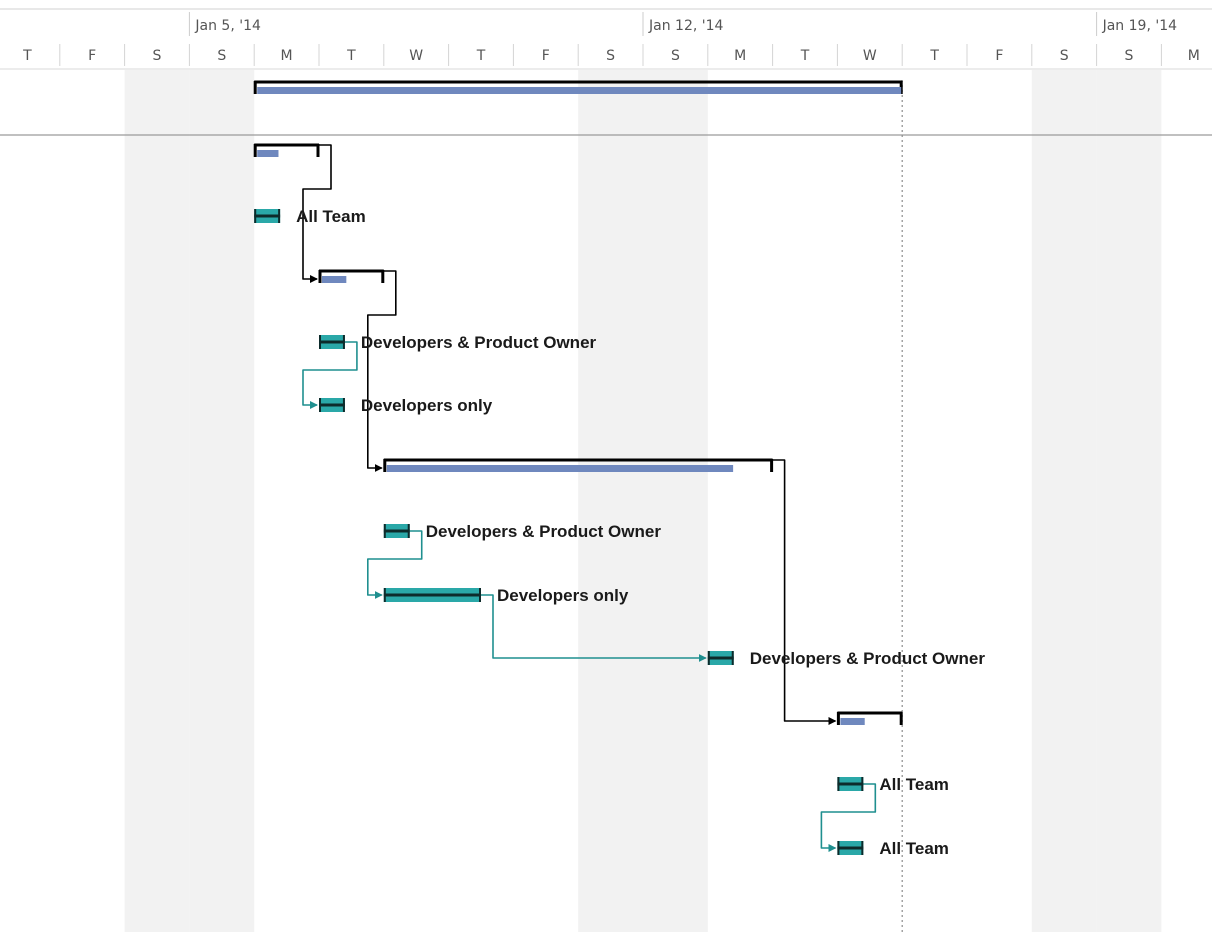 The height and width of the screenshot is (932, 1212). I want to click on week-label: Jan 19, '14, so click(1140, 26).